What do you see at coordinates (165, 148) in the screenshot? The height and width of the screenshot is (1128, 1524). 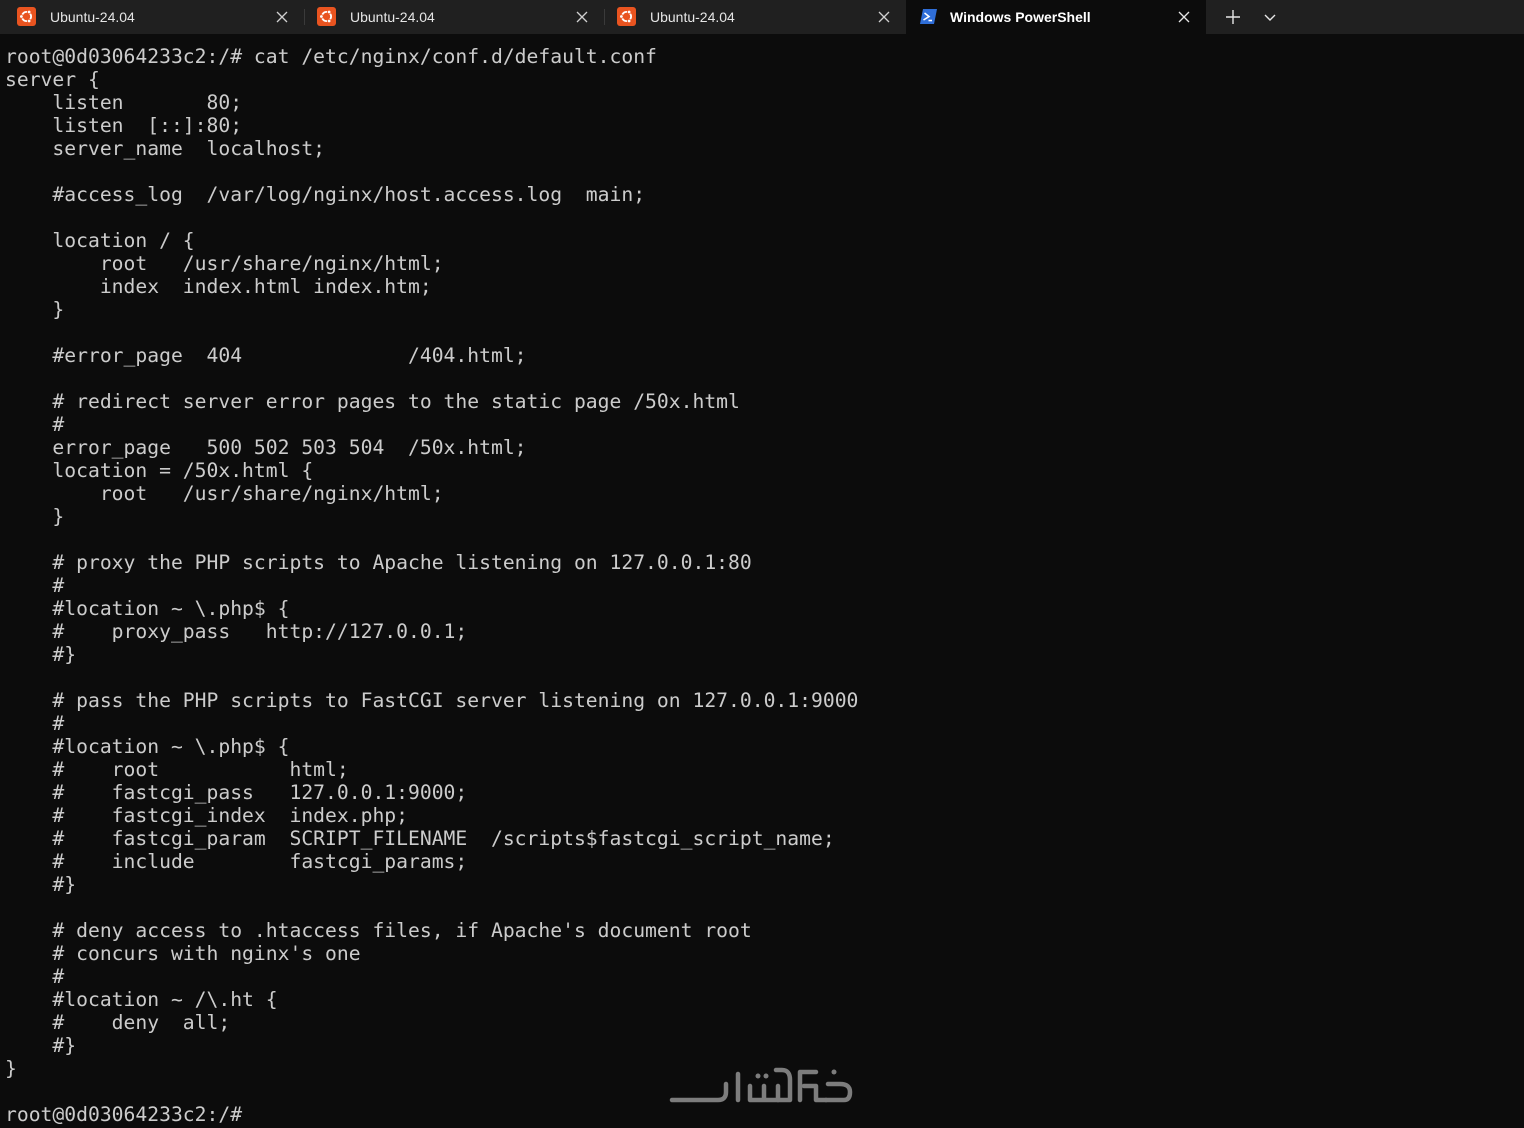 I see `terminal-line: server_name localhost;` at bounding box center [165, 148].